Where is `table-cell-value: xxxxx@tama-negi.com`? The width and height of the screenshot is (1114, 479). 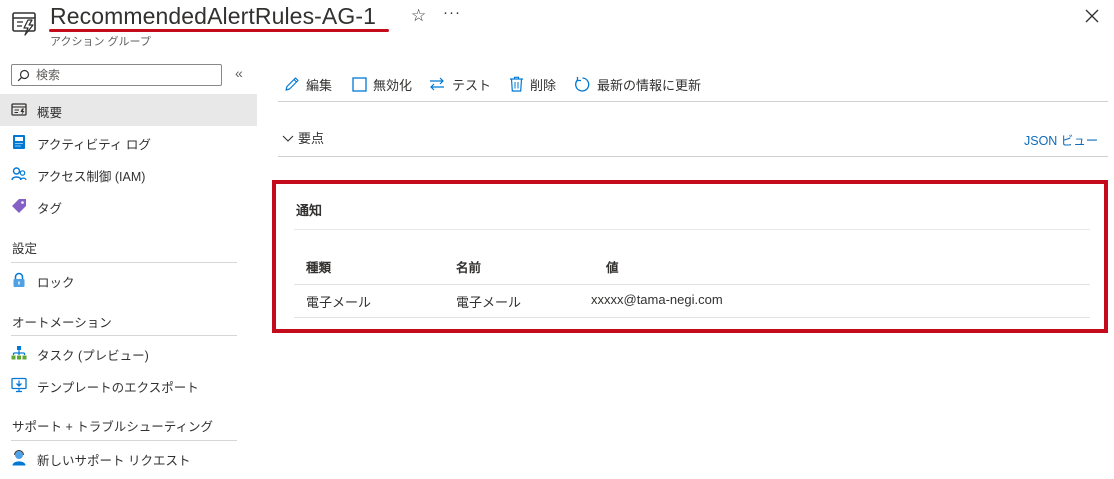
table-cell-value: xxxxx@tama-negi.com is located at coordinates (657, 299).